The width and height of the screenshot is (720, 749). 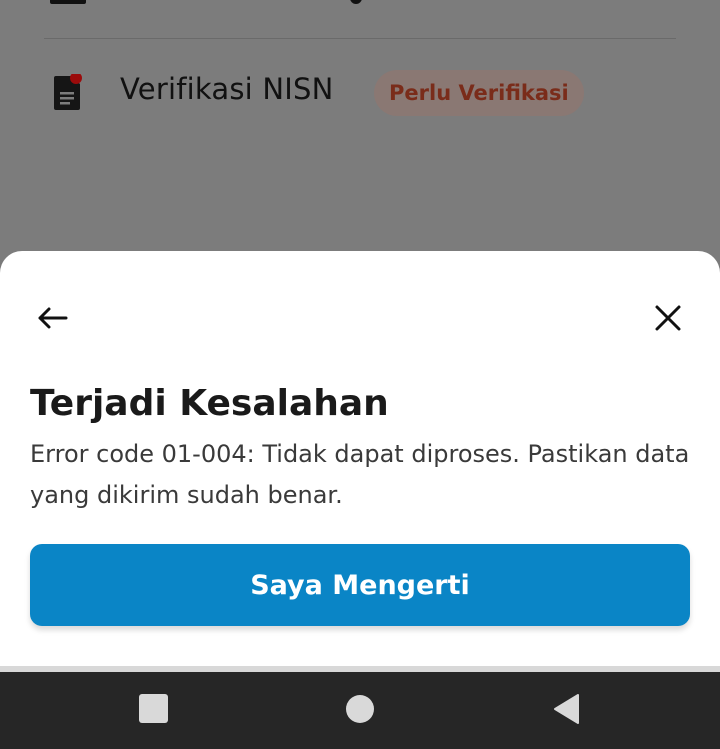 What do you see at coordinates (153, 708) in the screenshot?
I see `square-icon` at bounding box center [153, 708].